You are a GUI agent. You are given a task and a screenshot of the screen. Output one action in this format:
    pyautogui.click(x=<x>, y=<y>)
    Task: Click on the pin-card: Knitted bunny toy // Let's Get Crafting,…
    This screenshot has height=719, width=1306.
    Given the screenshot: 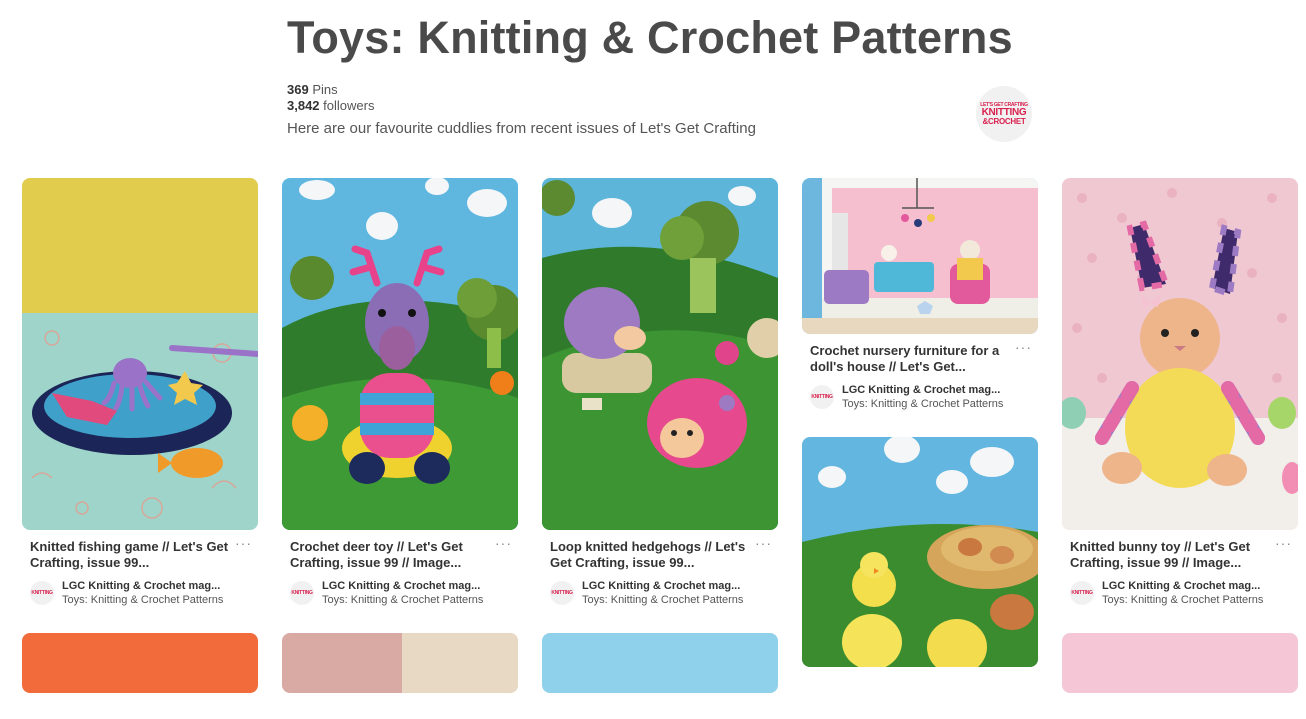 What is the action you would take?
    pyautogui.click(x=1180, y=392)
    